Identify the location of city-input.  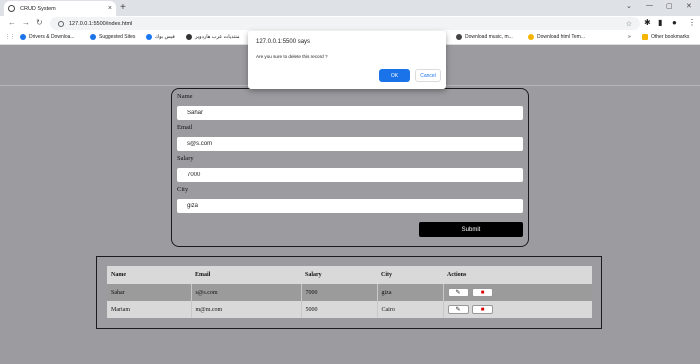
(350, 206).